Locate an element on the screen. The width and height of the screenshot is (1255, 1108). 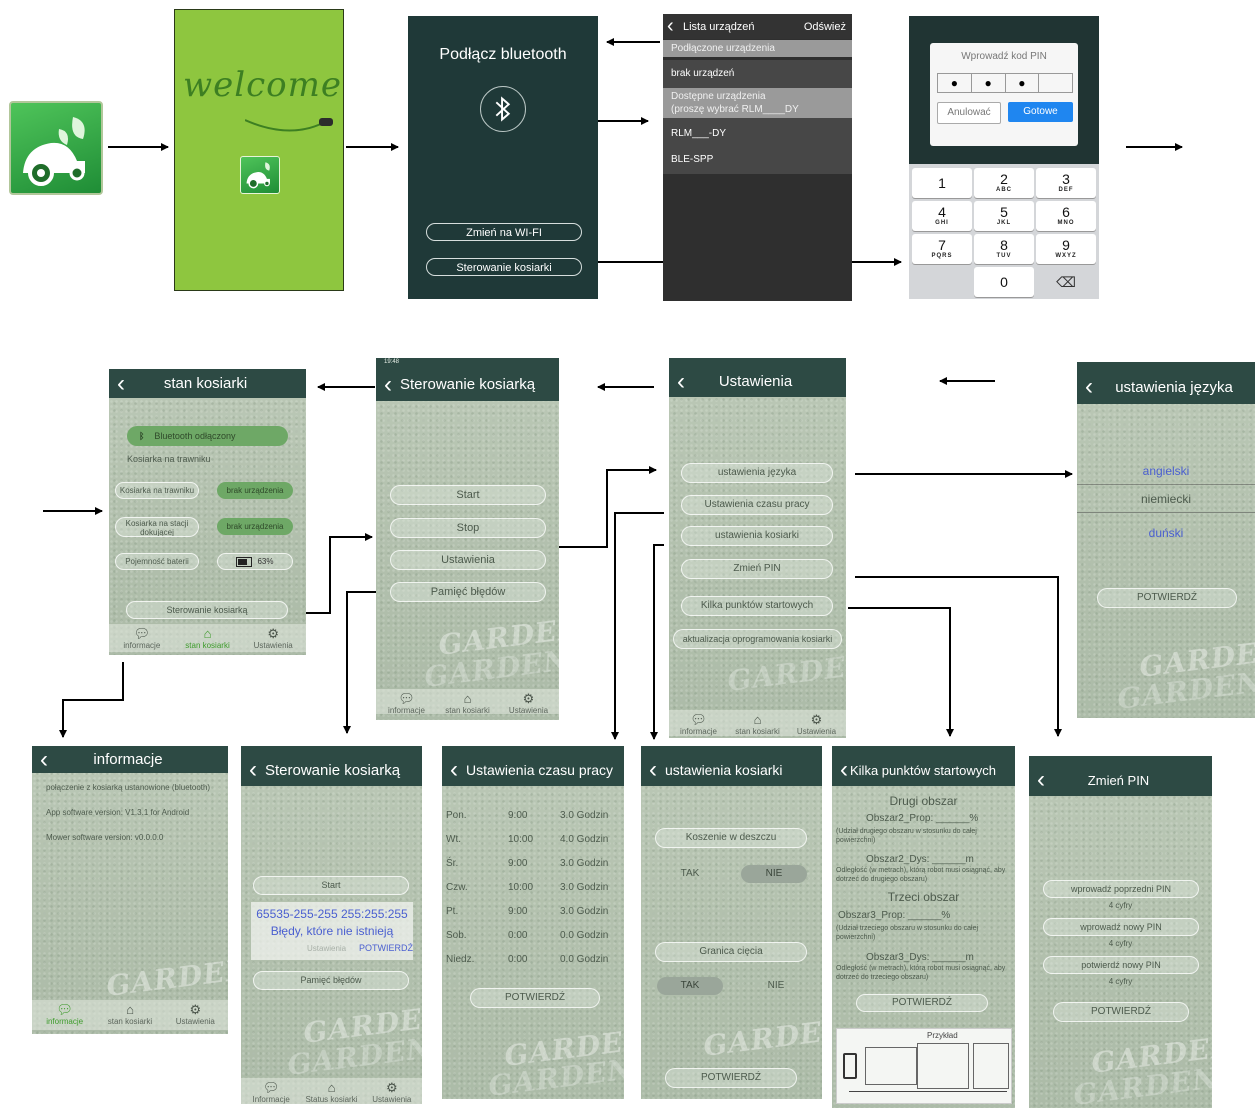
change-pin-button: Zmień PIN is located at coordinates (757, 569).